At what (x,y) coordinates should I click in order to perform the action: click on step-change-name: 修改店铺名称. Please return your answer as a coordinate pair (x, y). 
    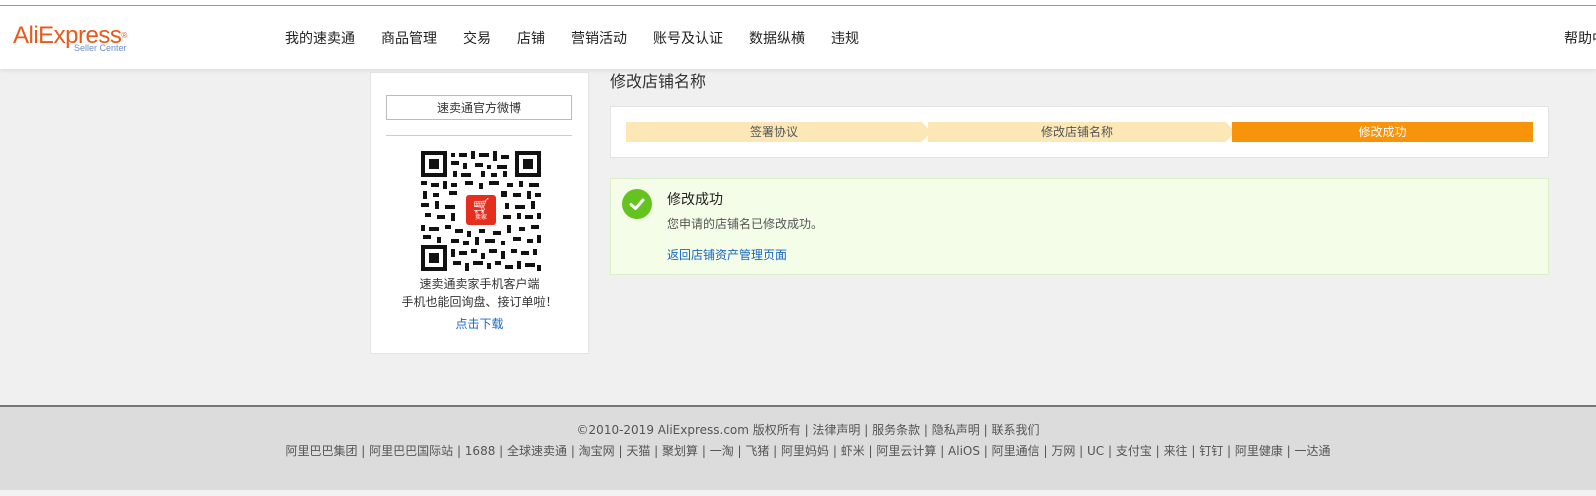
    Looking at the image, I should click on (1077, 132).